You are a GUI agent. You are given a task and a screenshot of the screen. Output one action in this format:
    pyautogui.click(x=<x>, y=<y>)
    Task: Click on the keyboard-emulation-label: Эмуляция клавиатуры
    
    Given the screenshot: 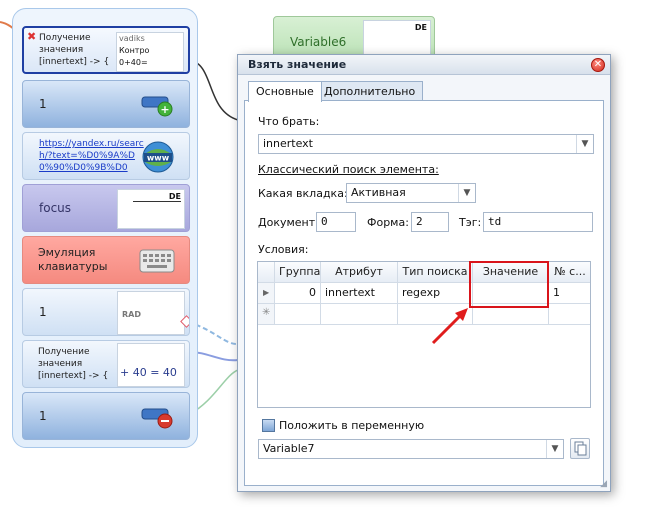 What is the action you would take?
    pyautogui.click(x=73, y=259)
    